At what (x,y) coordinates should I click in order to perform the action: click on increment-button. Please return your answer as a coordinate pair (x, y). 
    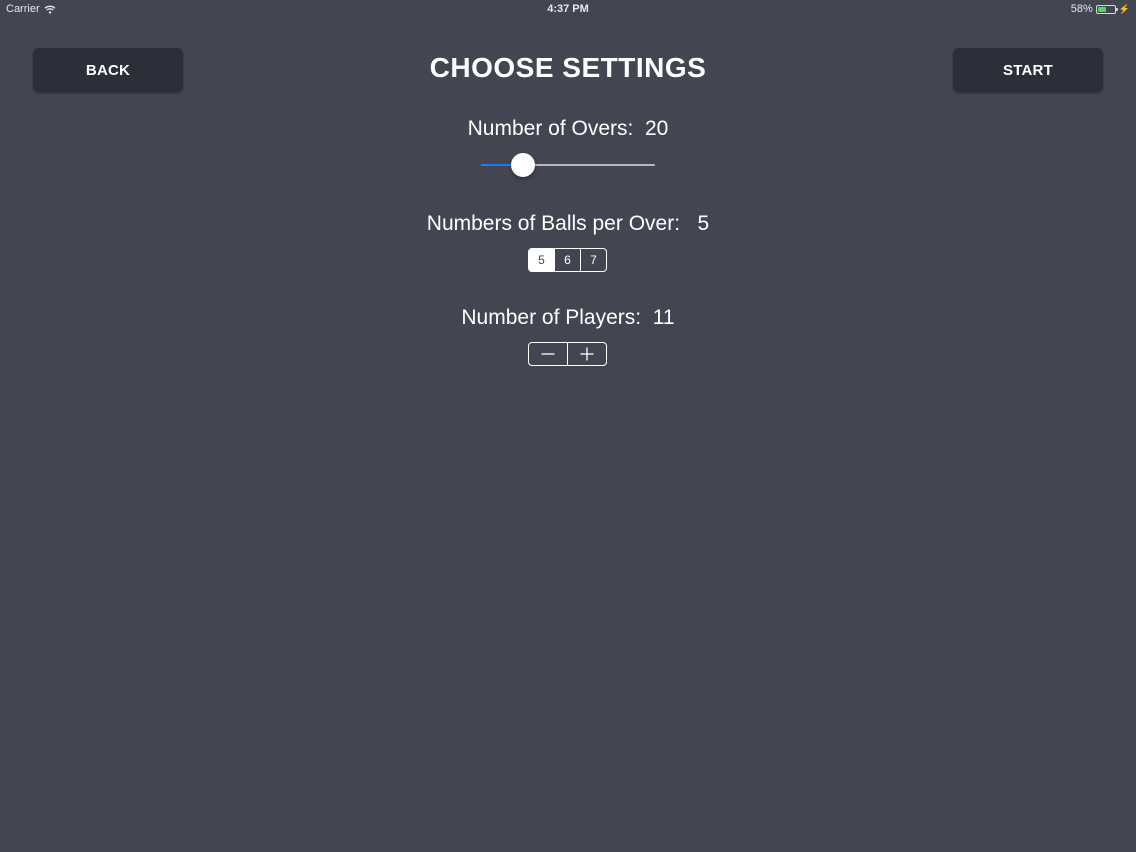
    Looking at the image, I should click on (586, 354).